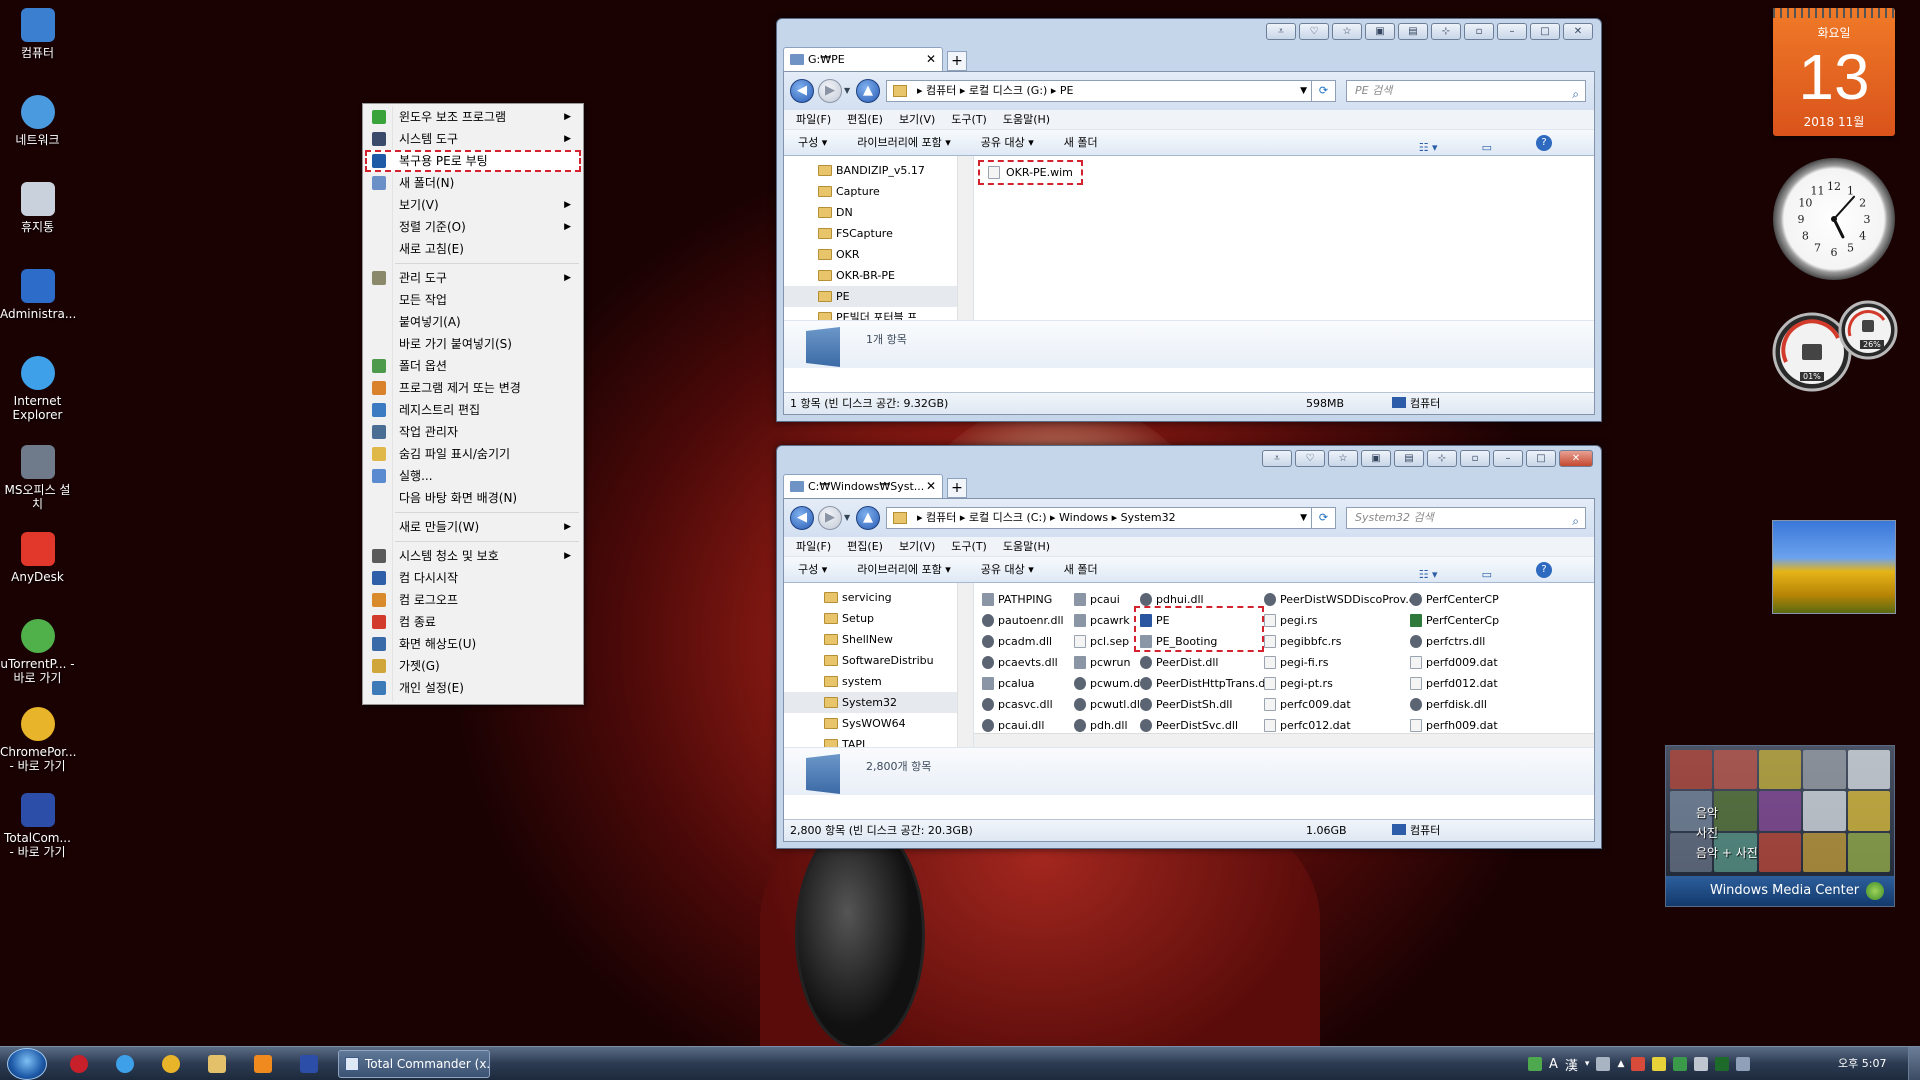  I want to click on menu-item: 프로그램 제거 또는 변경, so click(473, 388).